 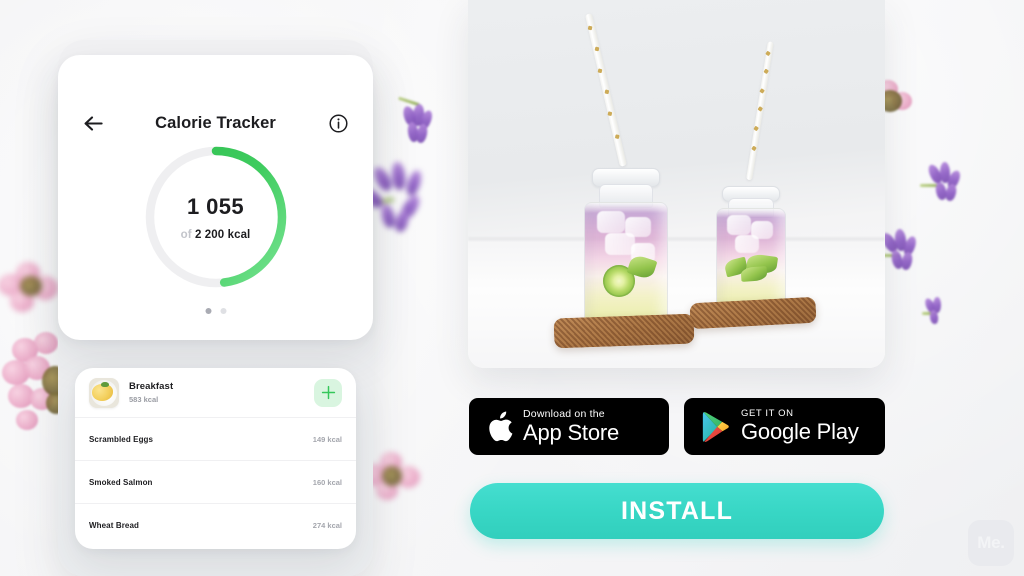 I want to click on arrow-left-icon, so click(x=93, y=123).